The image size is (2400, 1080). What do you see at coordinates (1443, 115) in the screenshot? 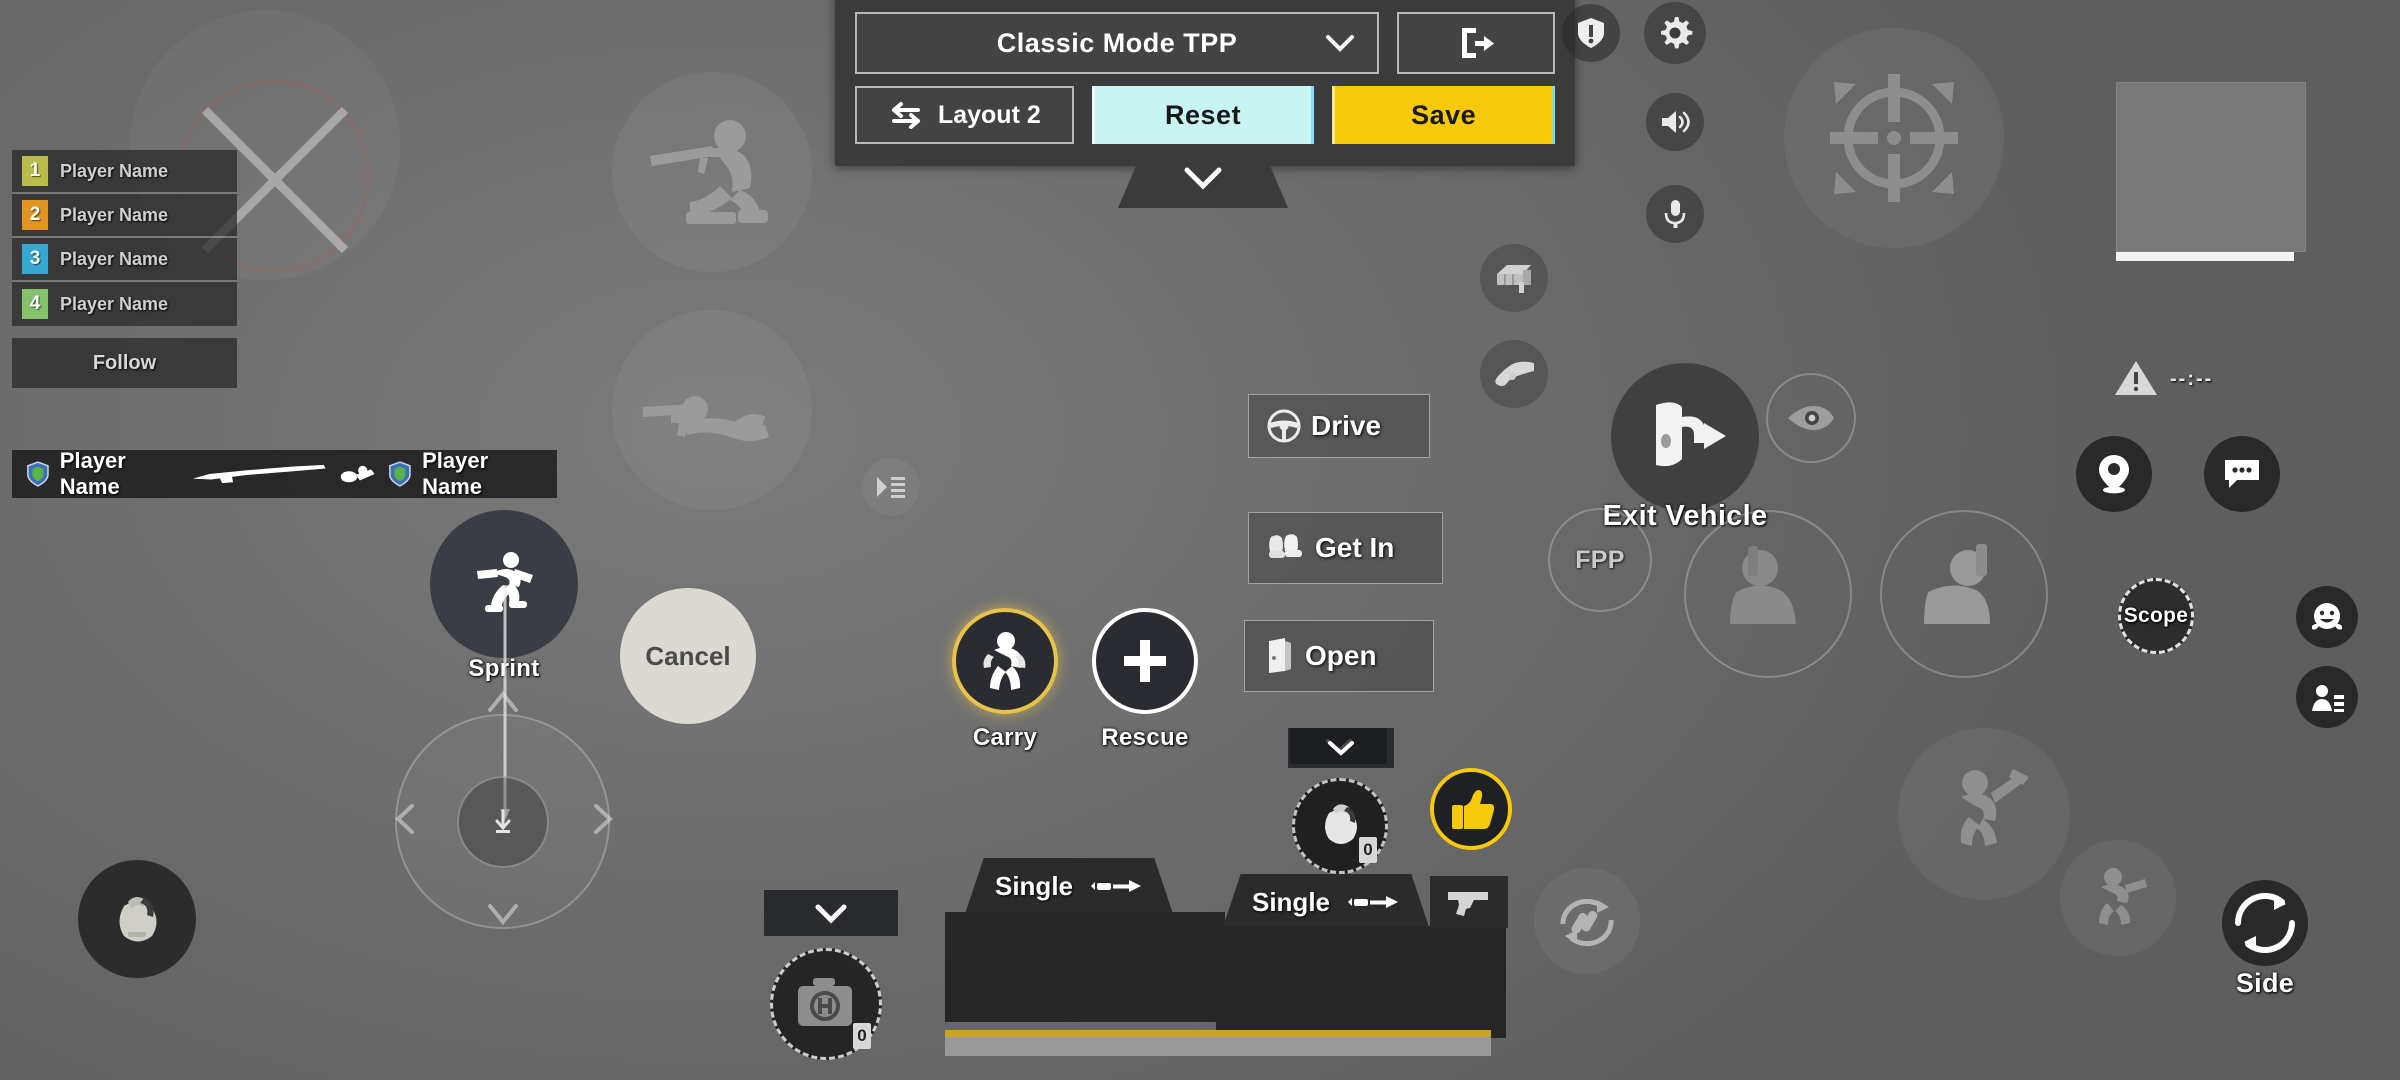
I see `save-button: Save` at bounding box center [1443, 115].